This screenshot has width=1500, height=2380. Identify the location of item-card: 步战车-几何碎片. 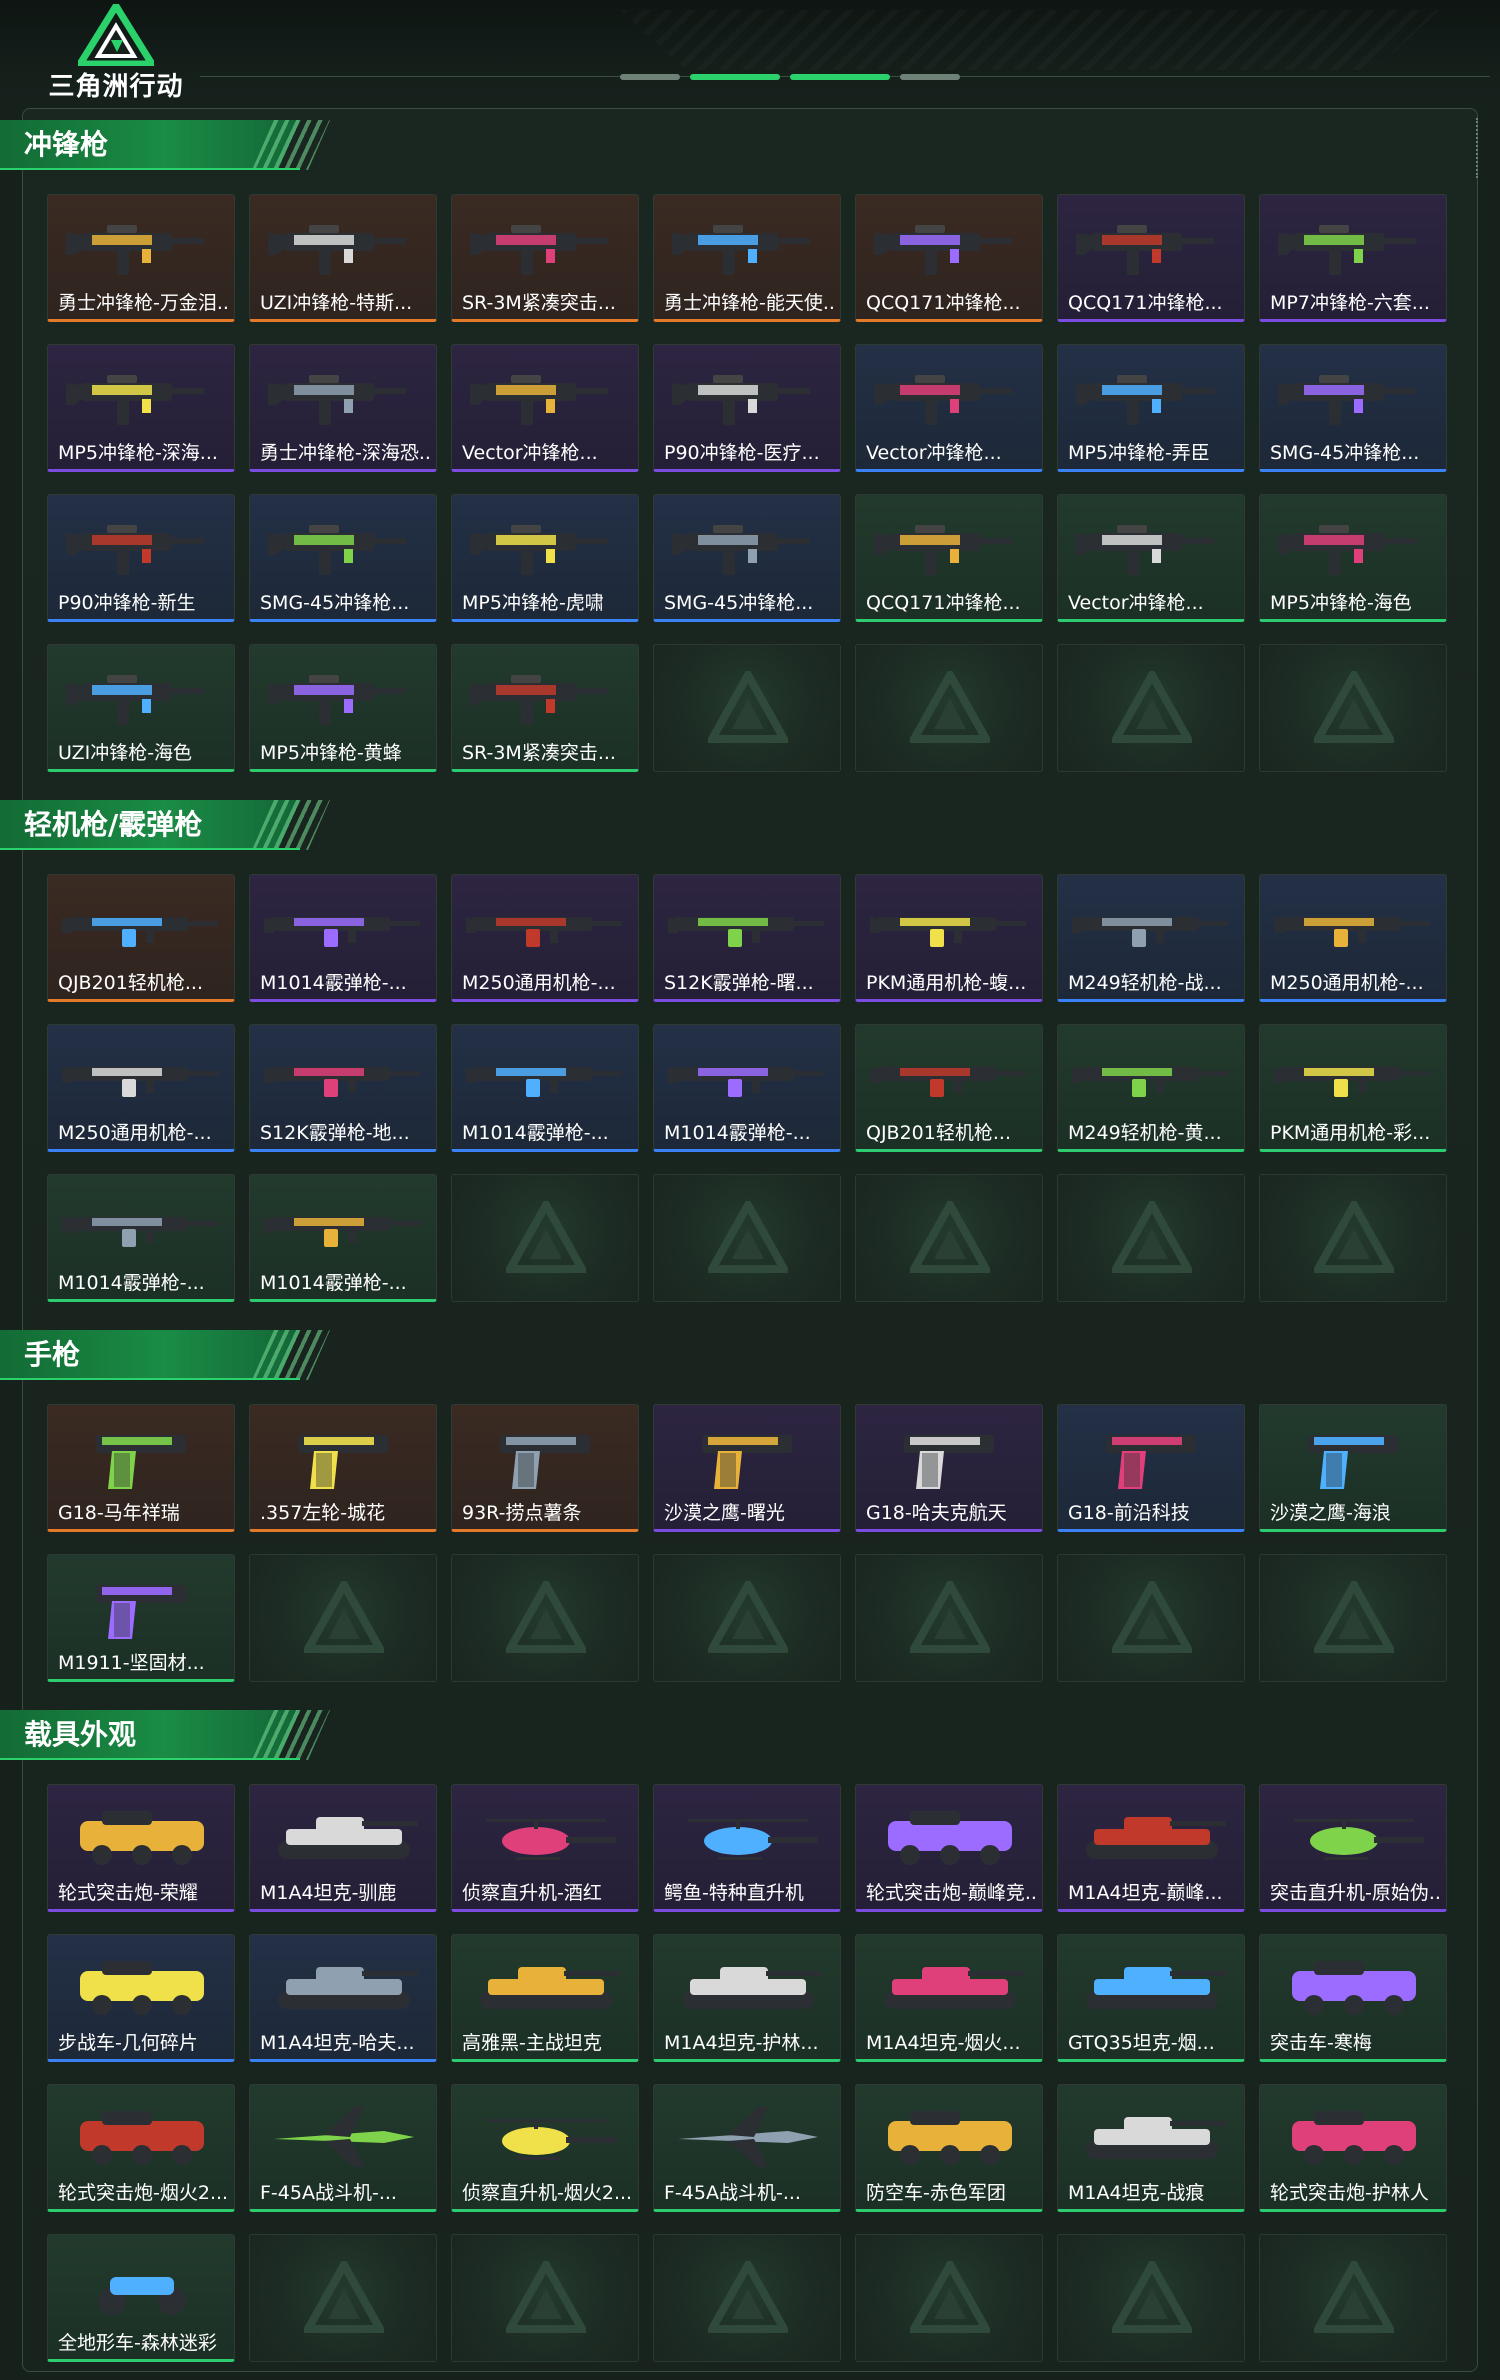
(141, 1998).